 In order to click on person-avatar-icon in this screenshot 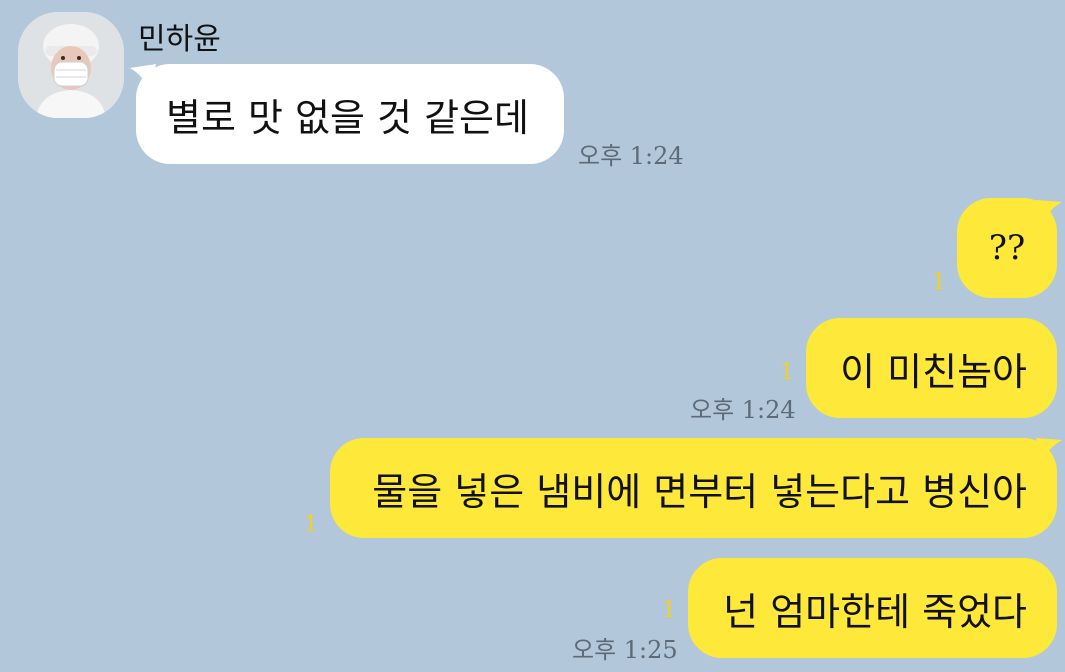, I will do `click(71, 65)`.